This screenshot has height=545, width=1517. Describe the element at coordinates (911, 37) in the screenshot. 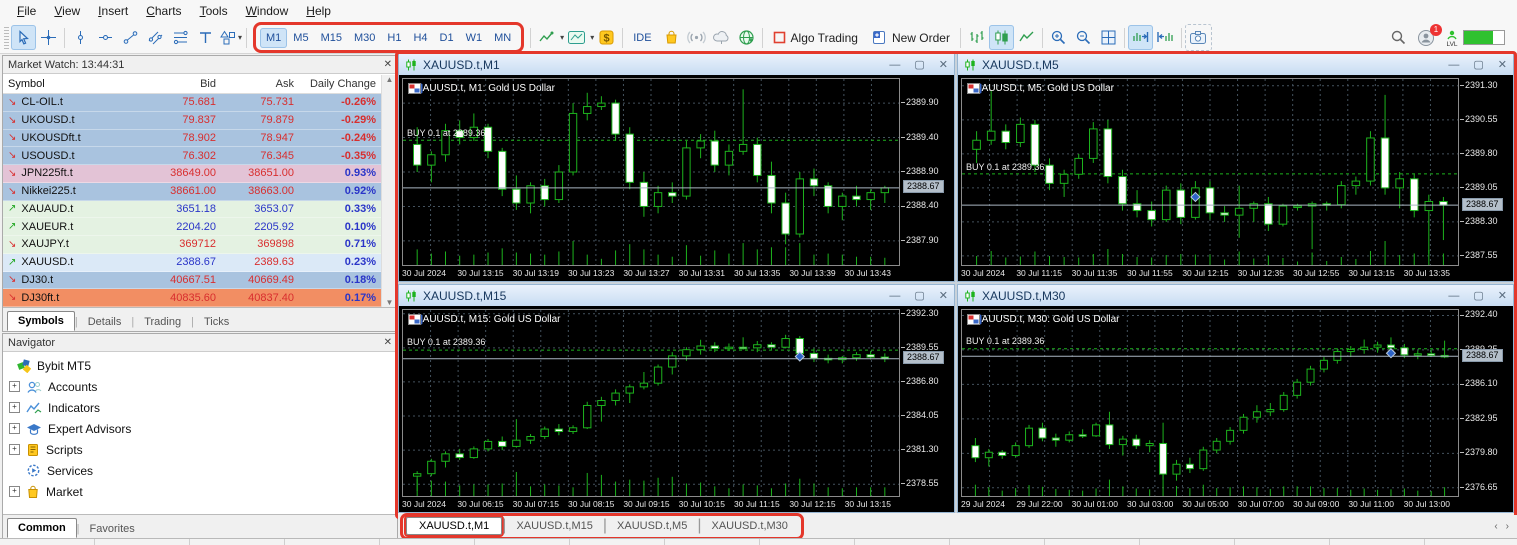

I see `new-order-button: New Order` at that location.